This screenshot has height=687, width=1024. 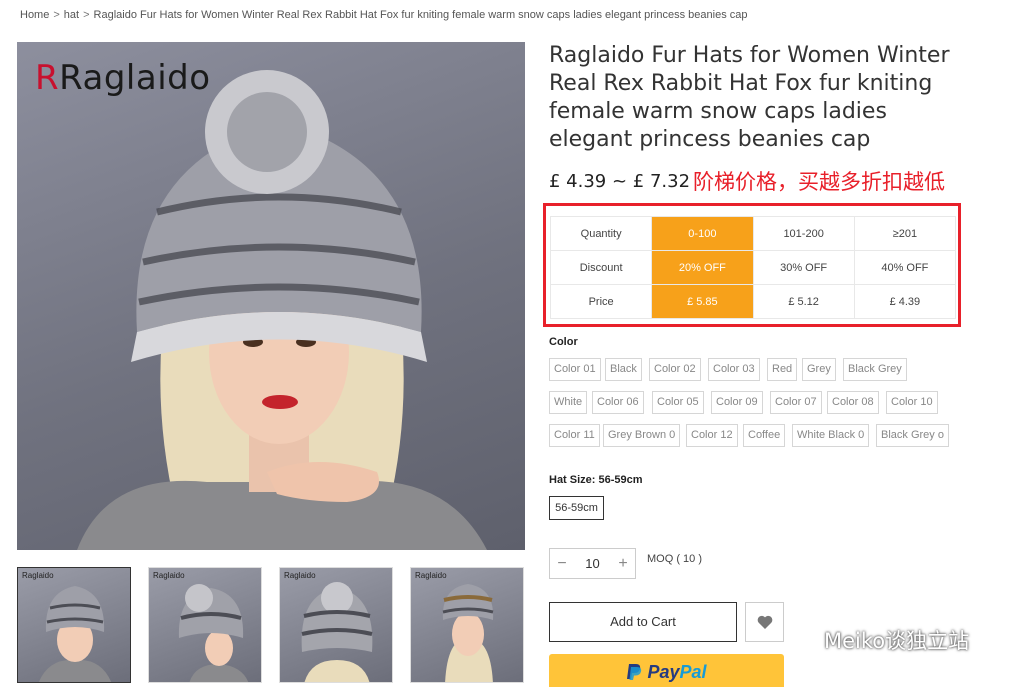 What do you see at coordinates (853, 402) in the screenshot?
I see `color-option: Color 08` at bounding box center [853, 402].